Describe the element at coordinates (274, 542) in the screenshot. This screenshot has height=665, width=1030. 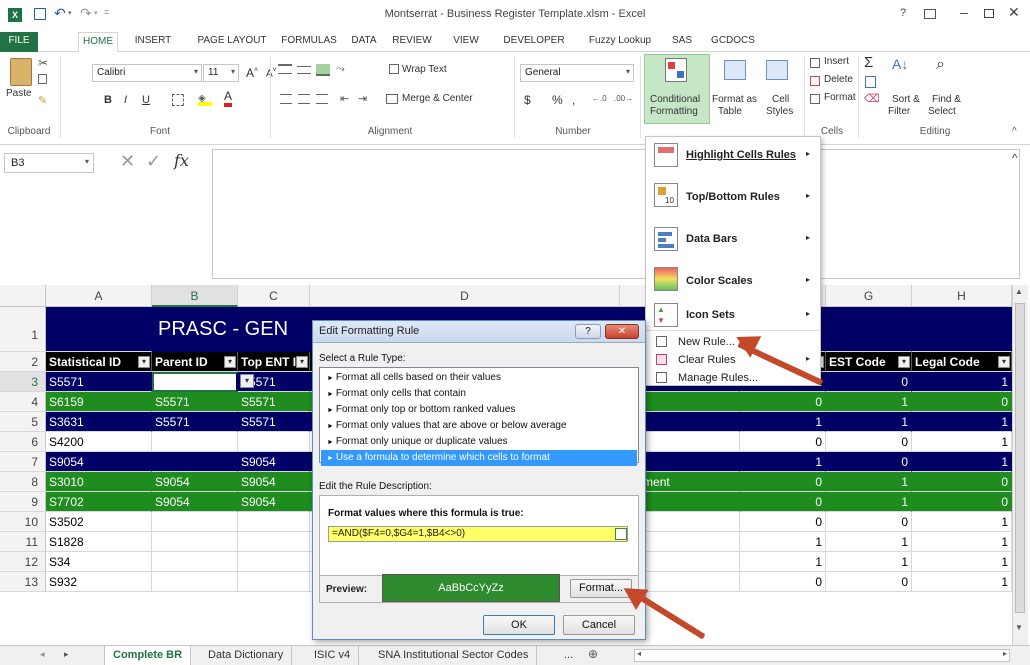
I see `cell-c11` at that location.